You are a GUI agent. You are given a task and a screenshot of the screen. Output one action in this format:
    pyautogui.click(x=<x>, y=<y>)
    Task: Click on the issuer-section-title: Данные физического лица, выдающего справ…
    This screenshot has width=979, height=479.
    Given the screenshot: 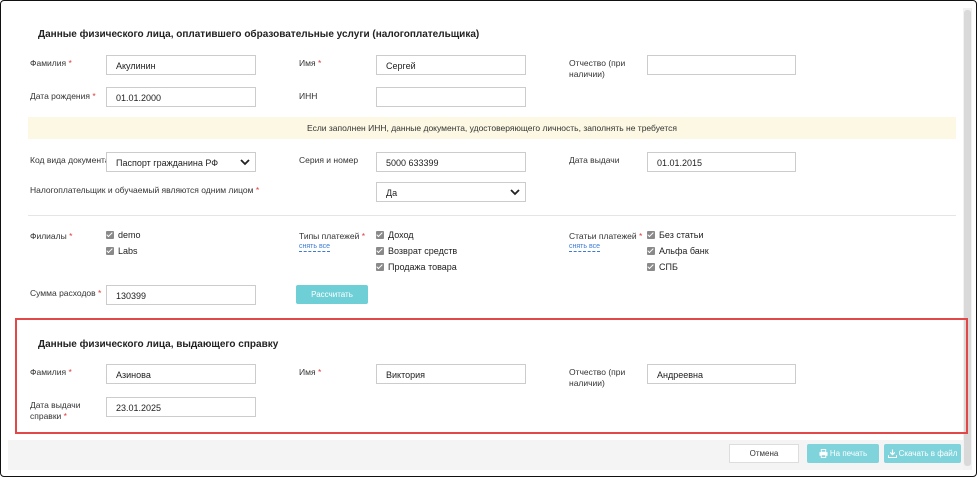 What is the action you would take?
    pyautogui.click(x=158, y=344)
    